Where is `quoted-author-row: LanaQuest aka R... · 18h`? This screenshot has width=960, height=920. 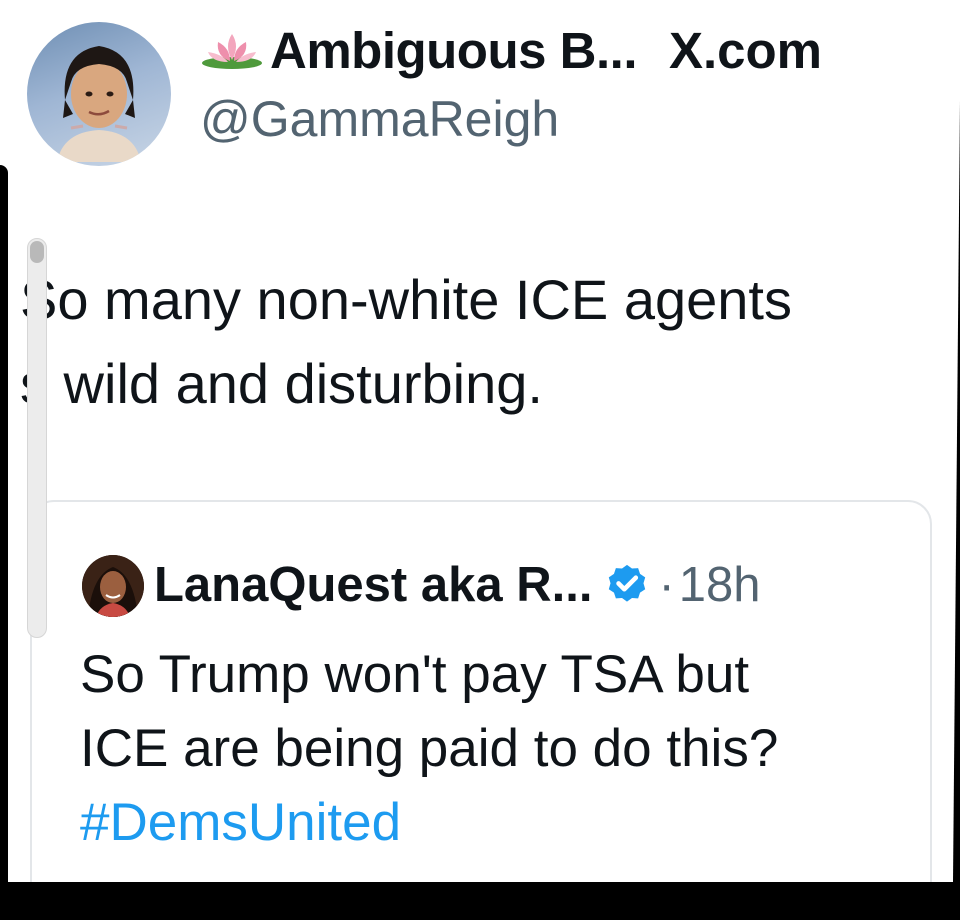
quoted-author-row: LanaQuest aka R... · 18h is located at coordinates (457, 585).